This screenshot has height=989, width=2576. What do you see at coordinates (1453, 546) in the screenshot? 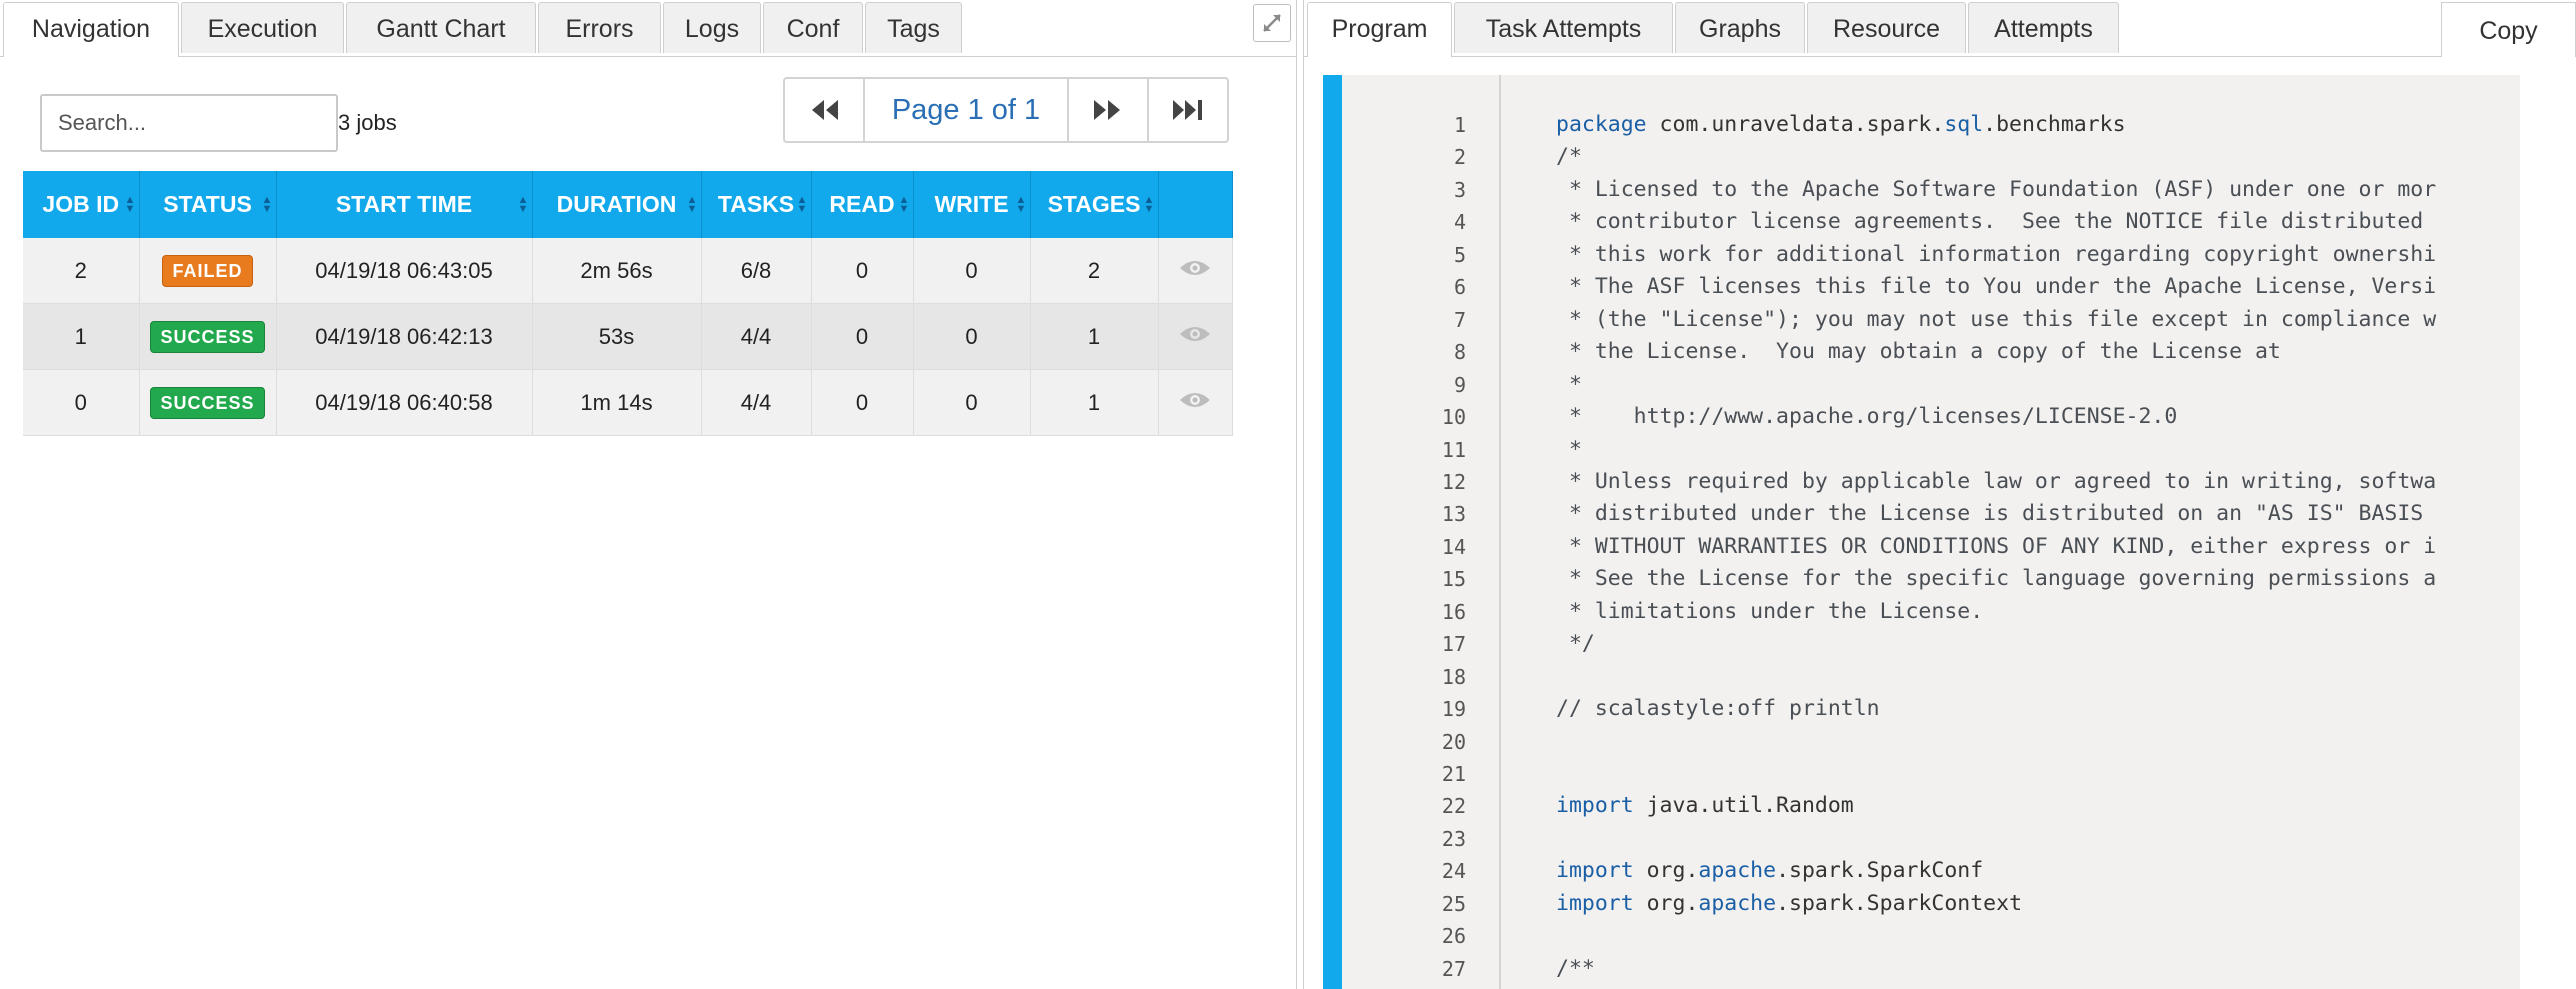
I see `line-number: 14` at bounding box center [1453, 546].